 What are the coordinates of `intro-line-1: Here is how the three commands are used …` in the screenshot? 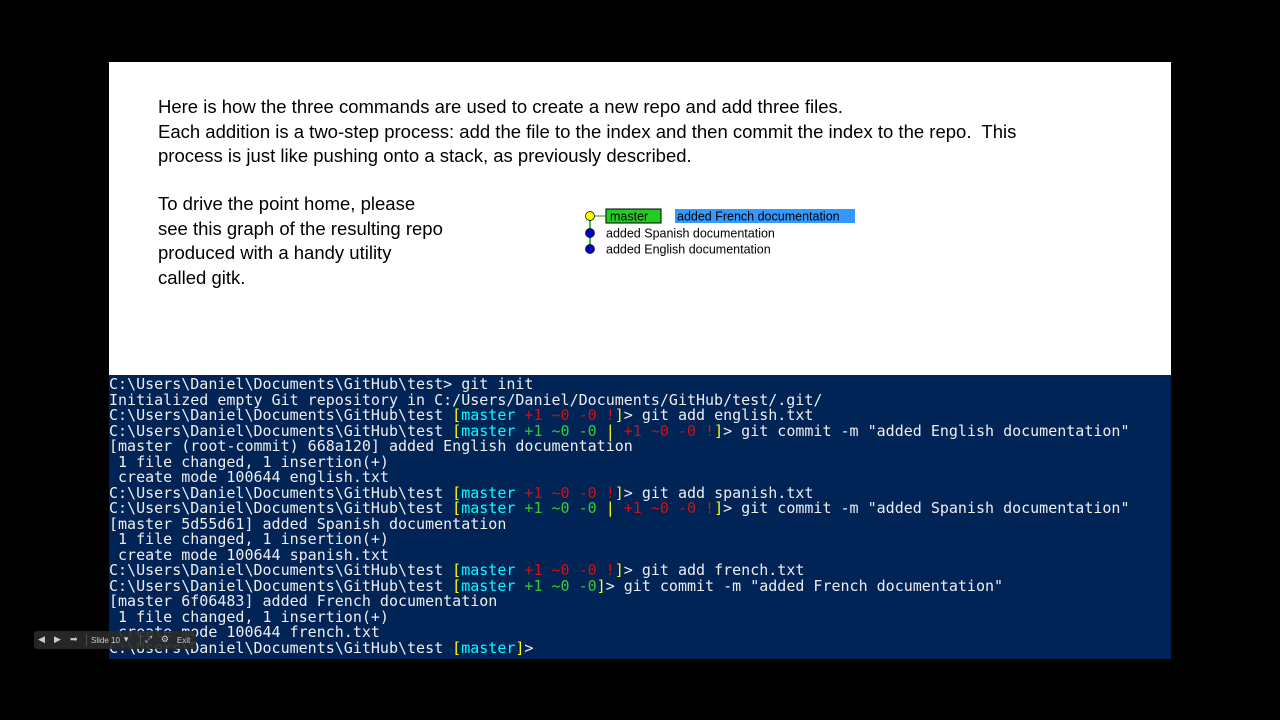 It's located at (500, 106).